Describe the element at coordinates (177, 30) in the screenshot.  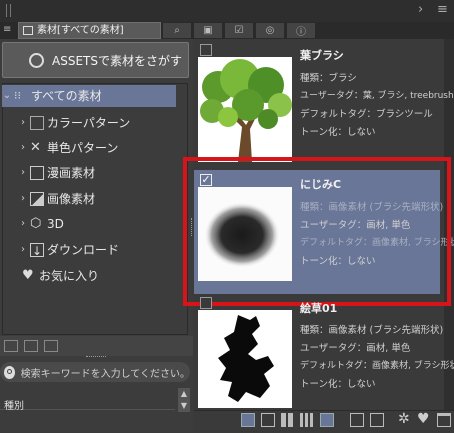
I see `search-icon: ⌕` at that location.